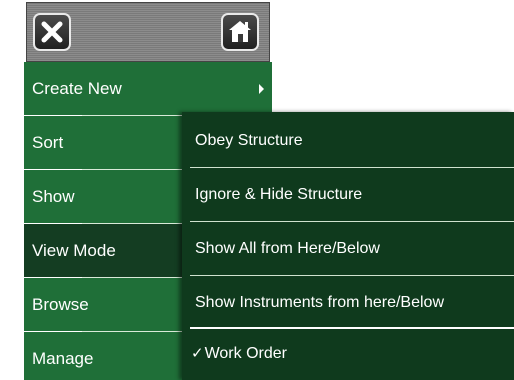 This screenshot has height=380, width=514. What do you see at coordinates (148, 32) in the screenshot?
I see `top-bar` at bounding box center [148, 32].